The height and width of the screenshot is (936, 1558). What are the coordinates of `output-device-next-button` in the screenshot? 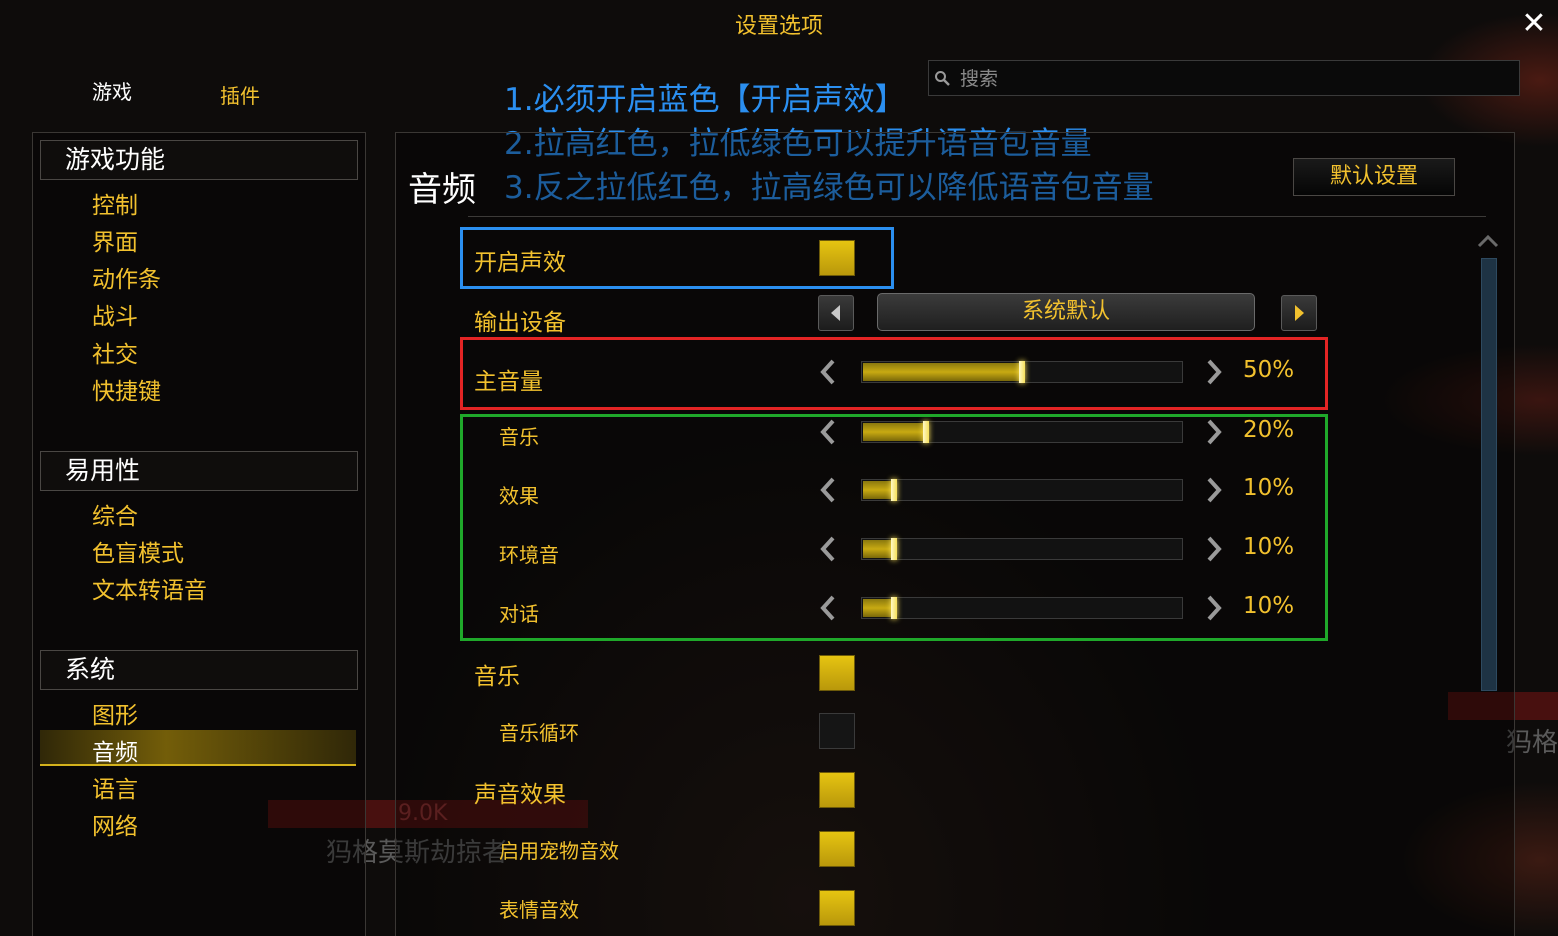 It's located at (1299, 313).